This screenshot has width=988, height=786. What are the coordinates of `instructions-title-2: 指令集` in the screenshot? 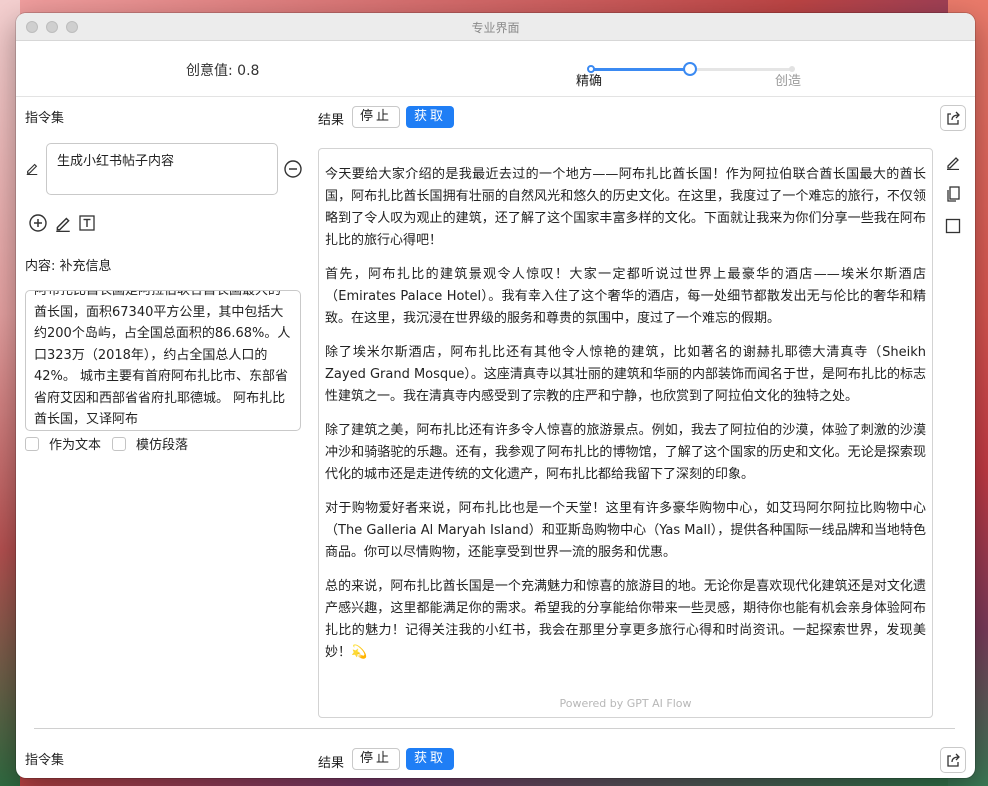 It's located at (45, 760).